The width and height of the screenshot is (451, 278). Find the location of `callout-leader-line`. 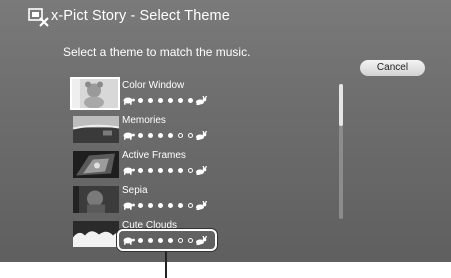

callout-leader-line is located at coordinates (166, 264).